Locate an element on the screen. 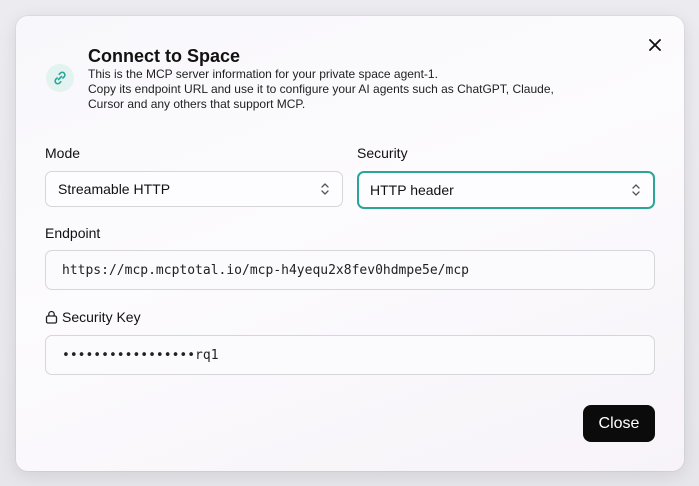 Image resolution: width=699 pixels, height=486 pixels. mode-select-value: Streamable HTTP is located at coordinates (114, 189).